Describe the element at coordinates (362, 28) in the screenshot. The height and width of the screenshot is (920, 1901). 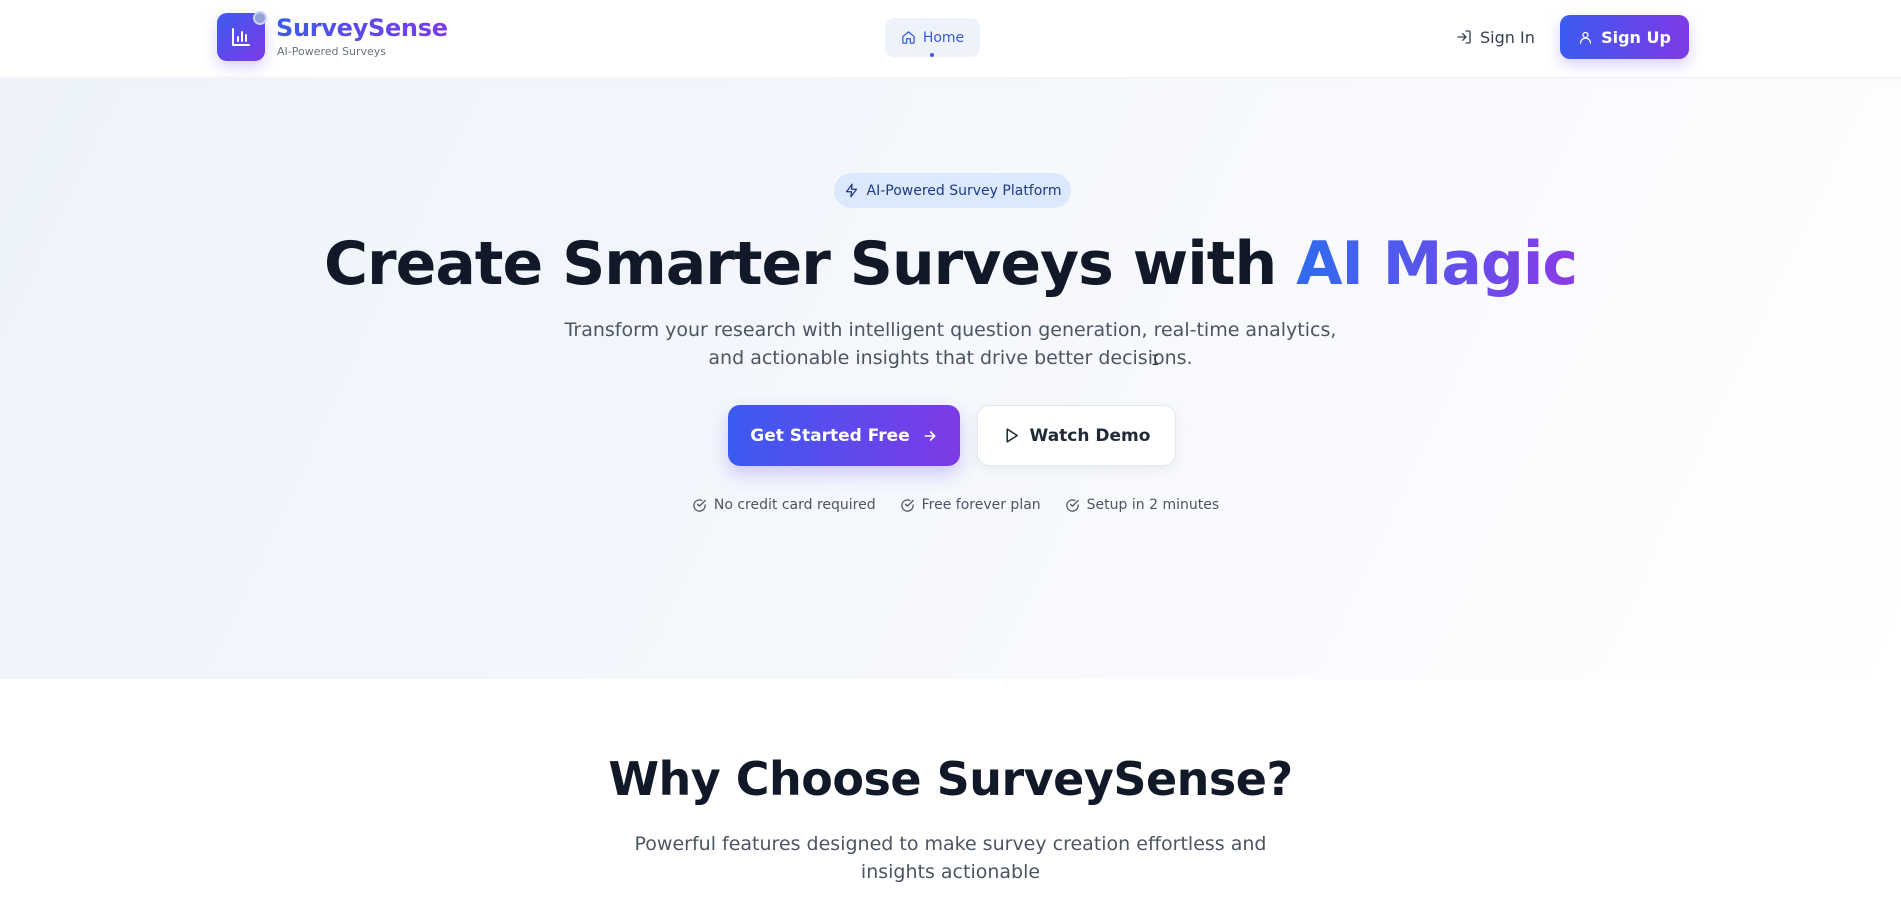
I see `brand-name: SurveySense` at that location.